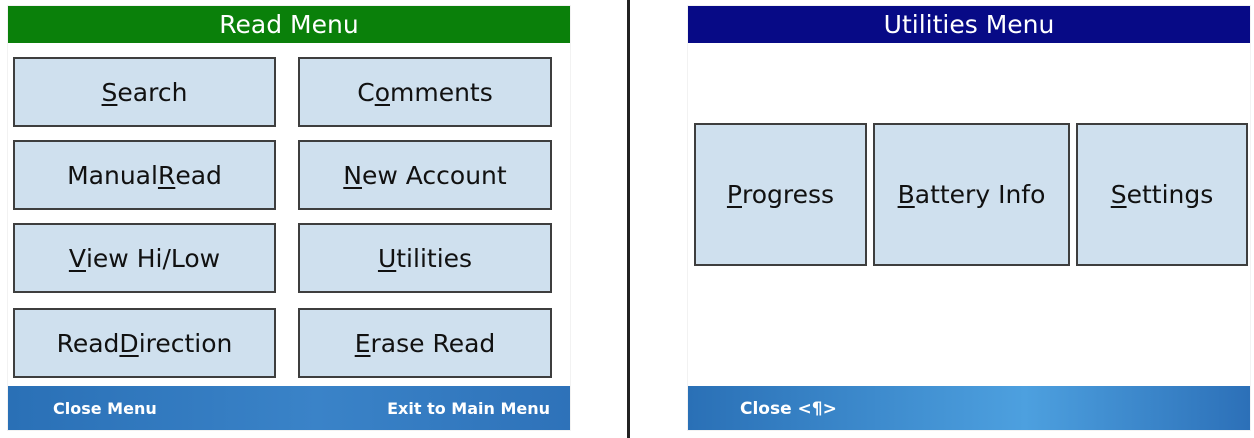 This screenshot has width=1254, height=438. What do you see at coordinates (468, 408) in the screenshot?
I see `exit-to-main-menu-softkey: Exit to Main Menu` at bounding box center [468, 408].